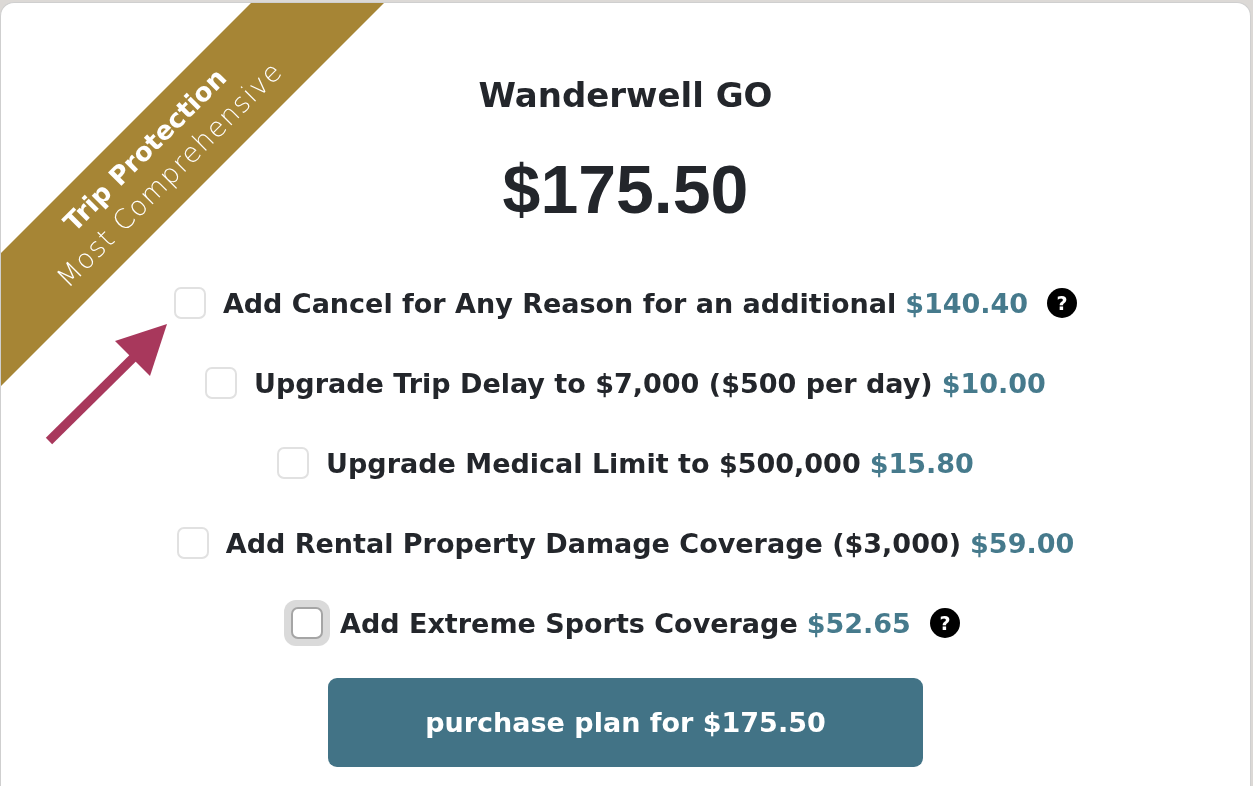 Image resolution: width=1253 pixels, height=786 pixels. I want to click on option-price: $15.80, so click(921, 463).